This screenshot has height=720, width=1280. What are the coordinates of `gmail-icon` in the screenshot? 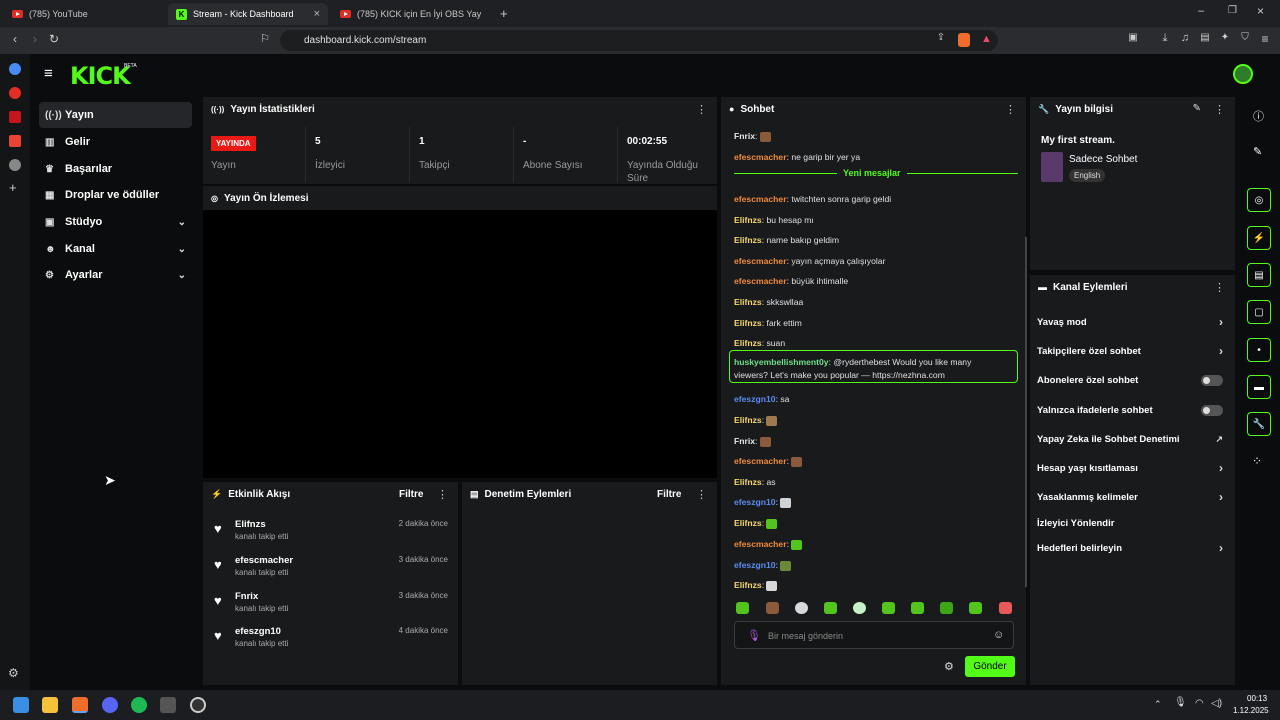 It's located at (15, 141).